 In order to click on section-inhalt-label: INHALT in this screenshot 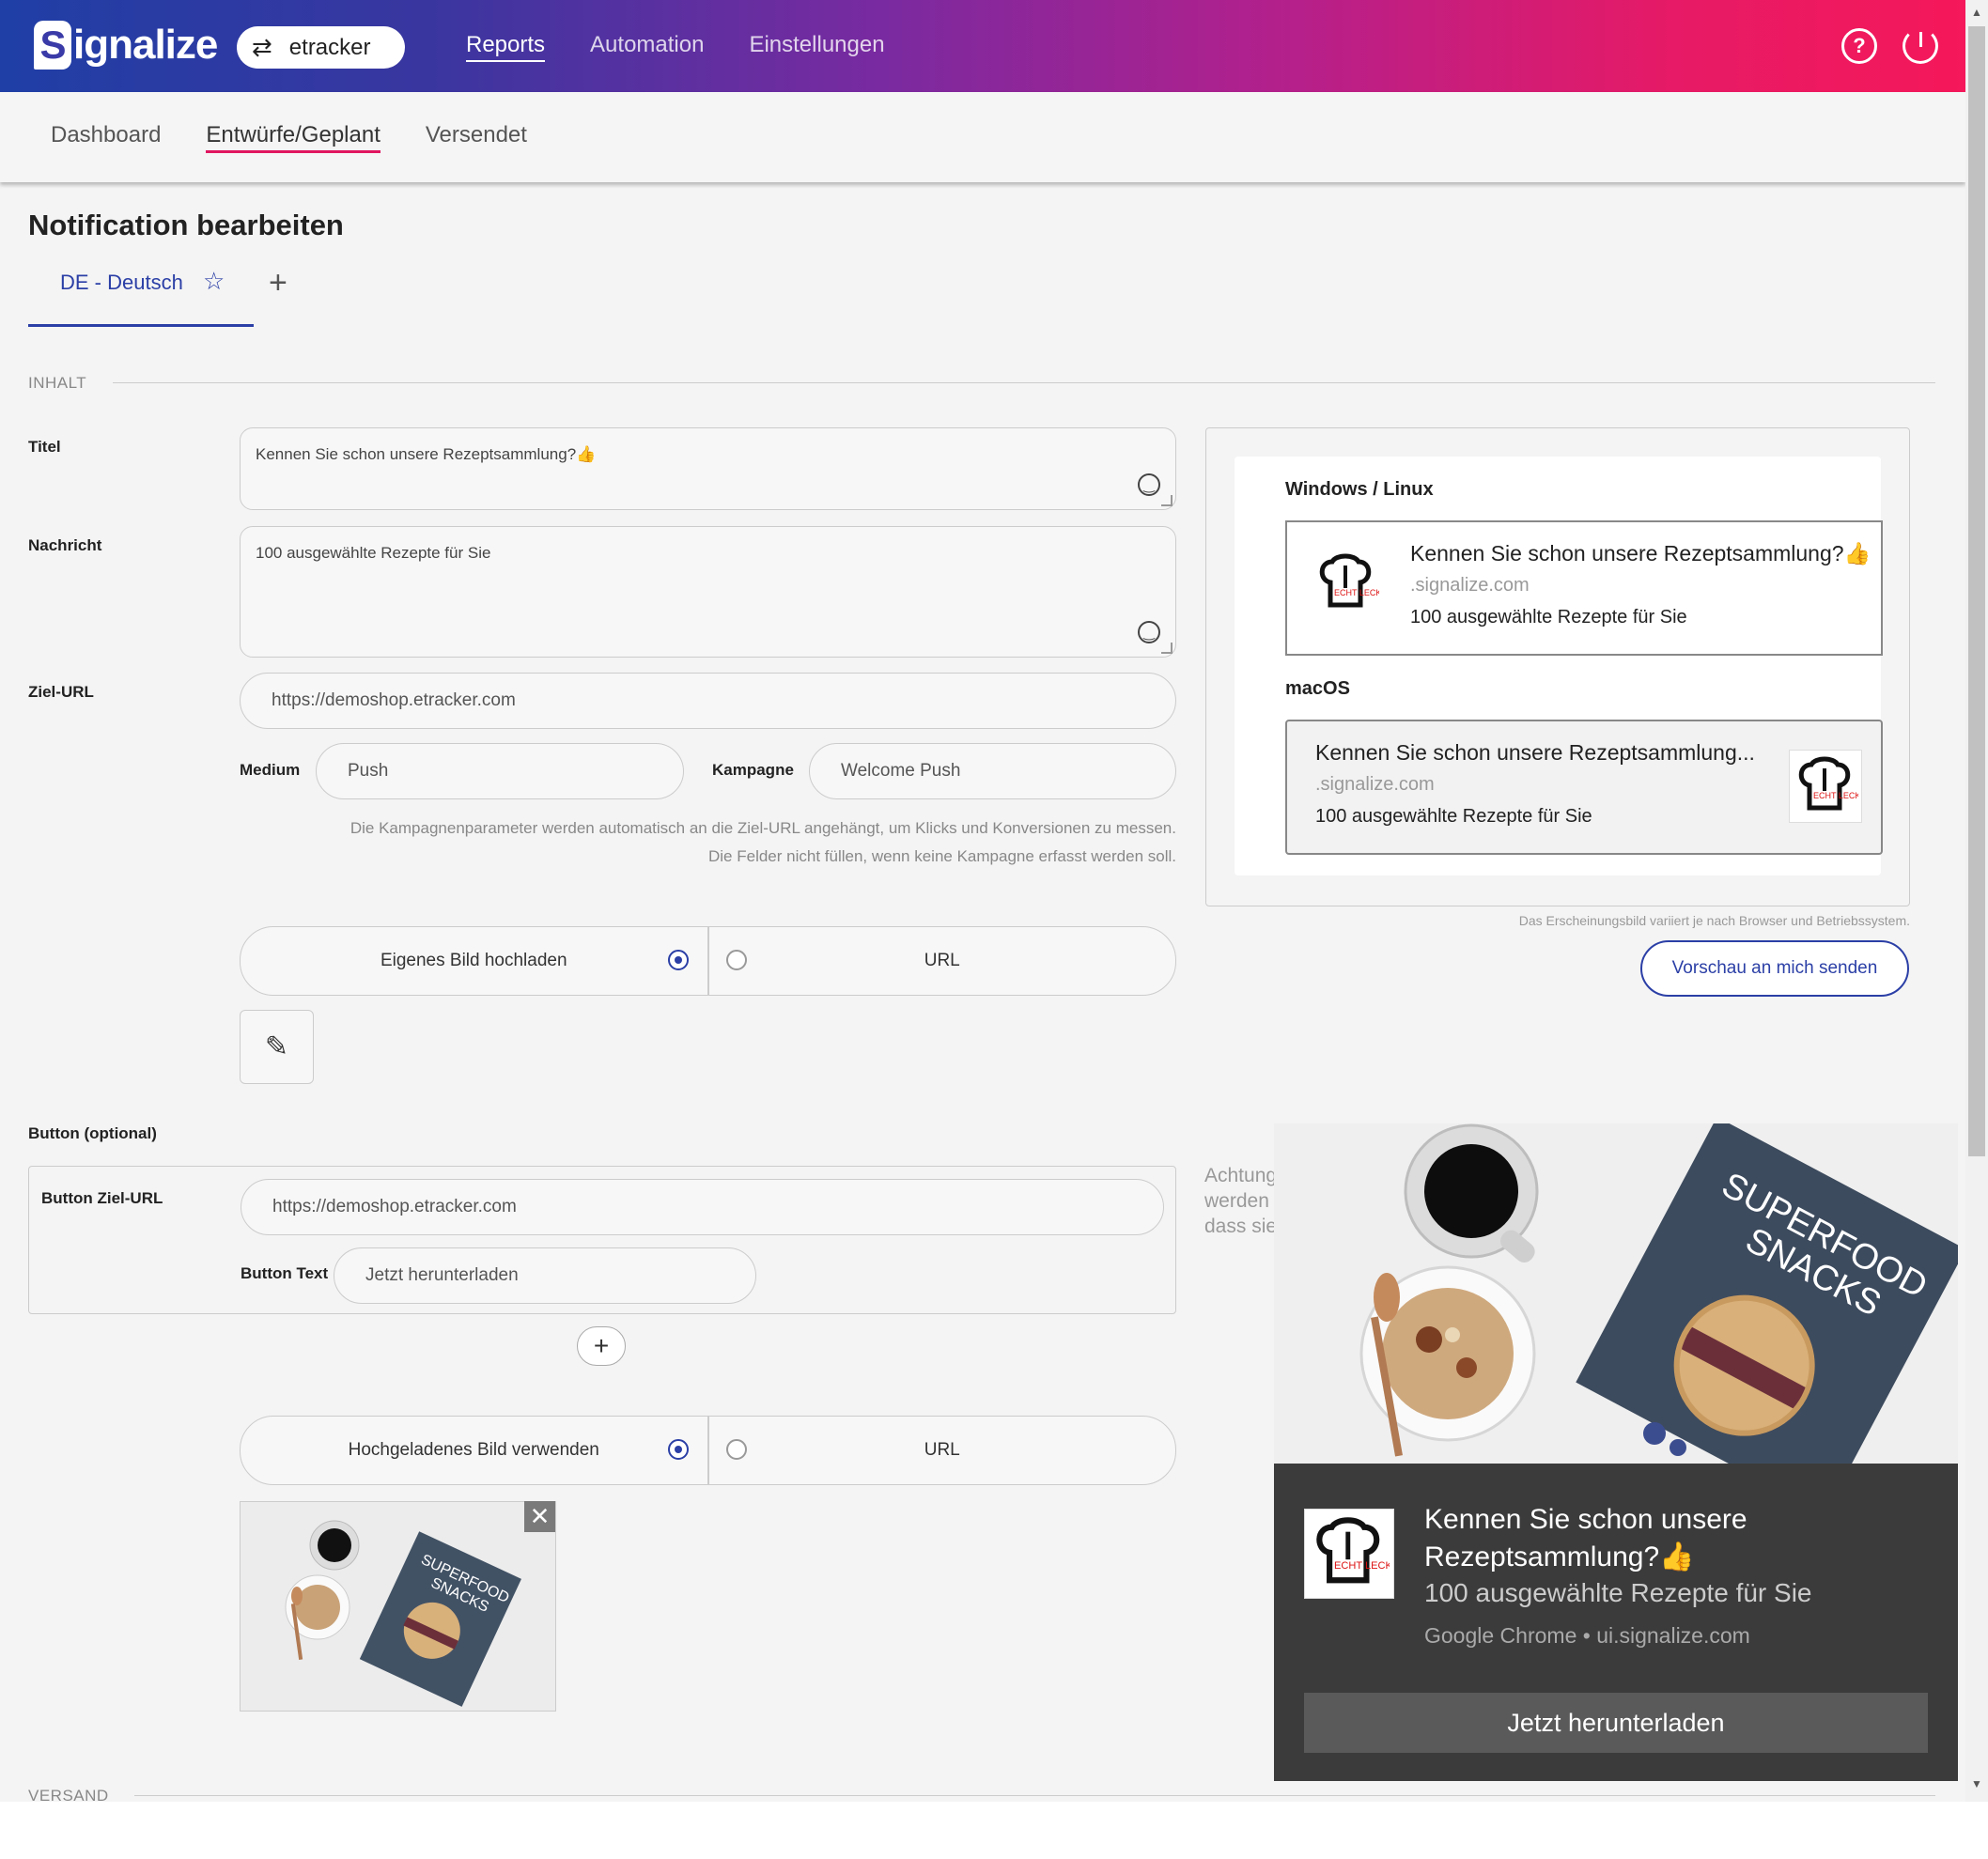, I will do `click(57, 383)`.